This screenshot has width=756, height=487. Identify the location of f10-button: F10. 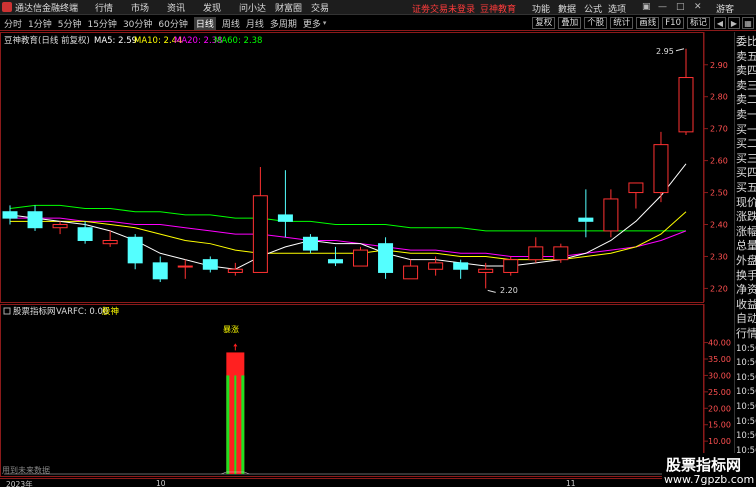
(673, 23).